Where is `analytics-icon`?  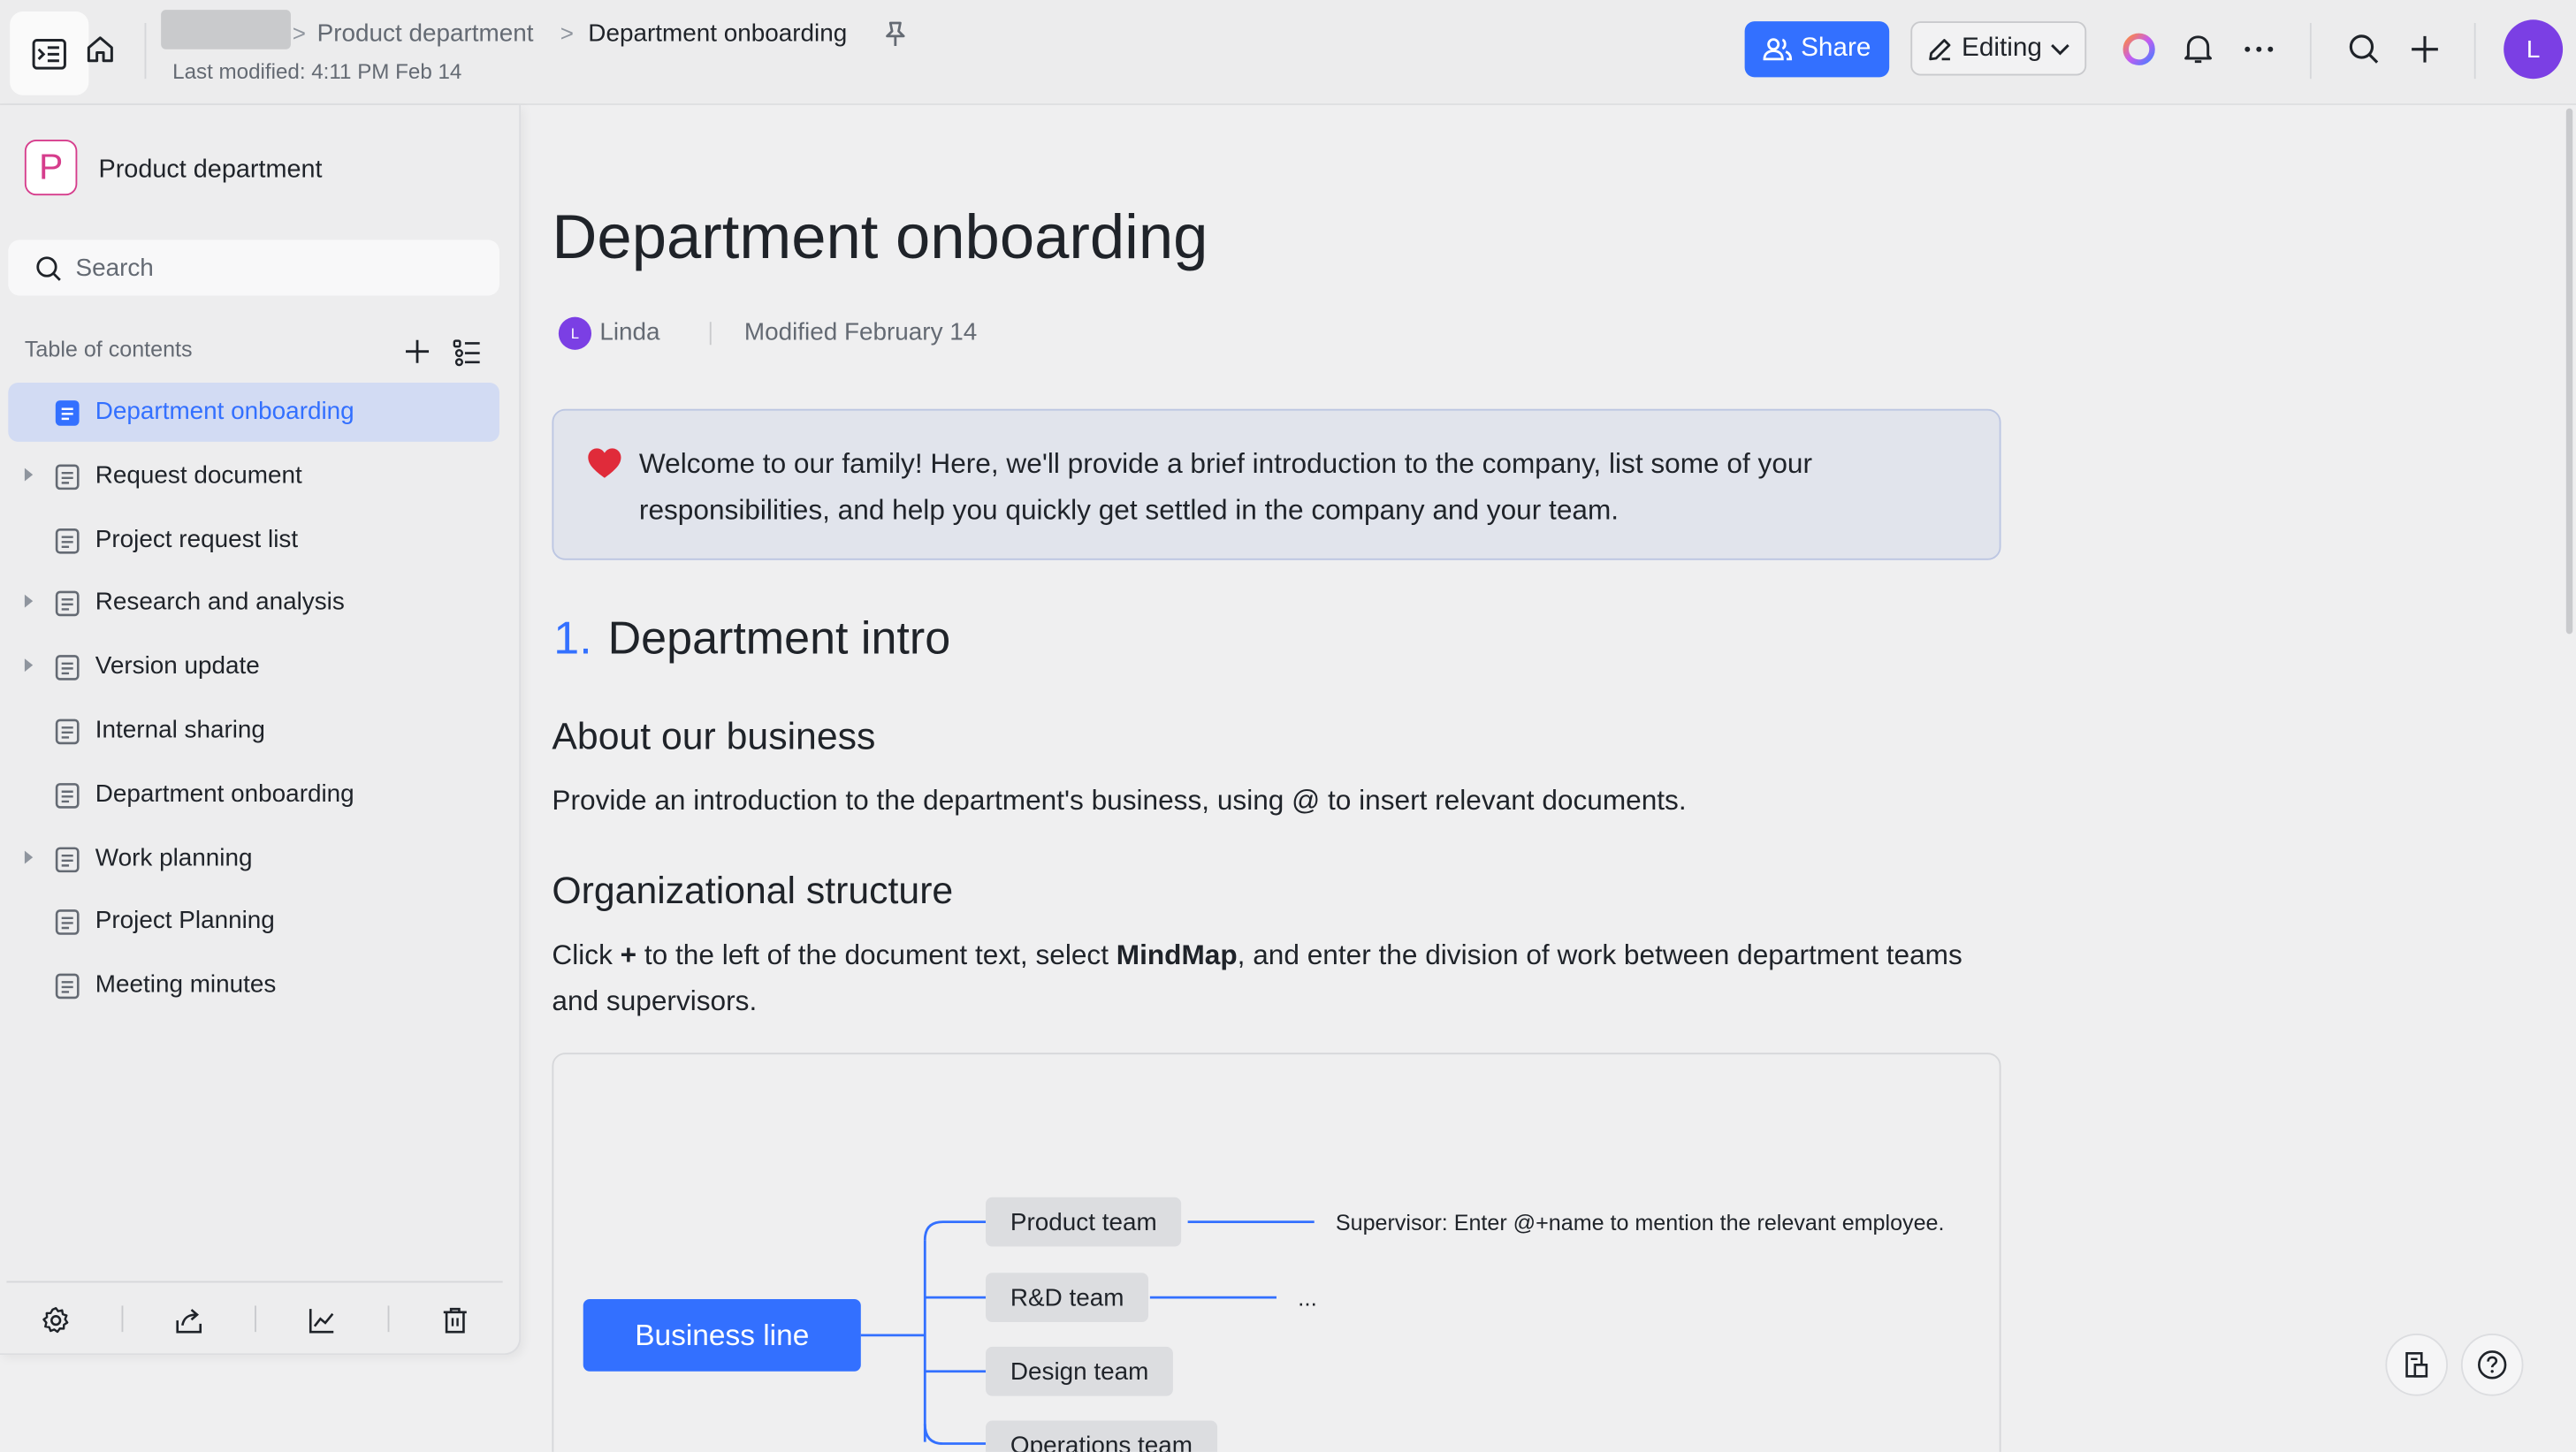 analytics-icon is located at coordinates (322, 1319).